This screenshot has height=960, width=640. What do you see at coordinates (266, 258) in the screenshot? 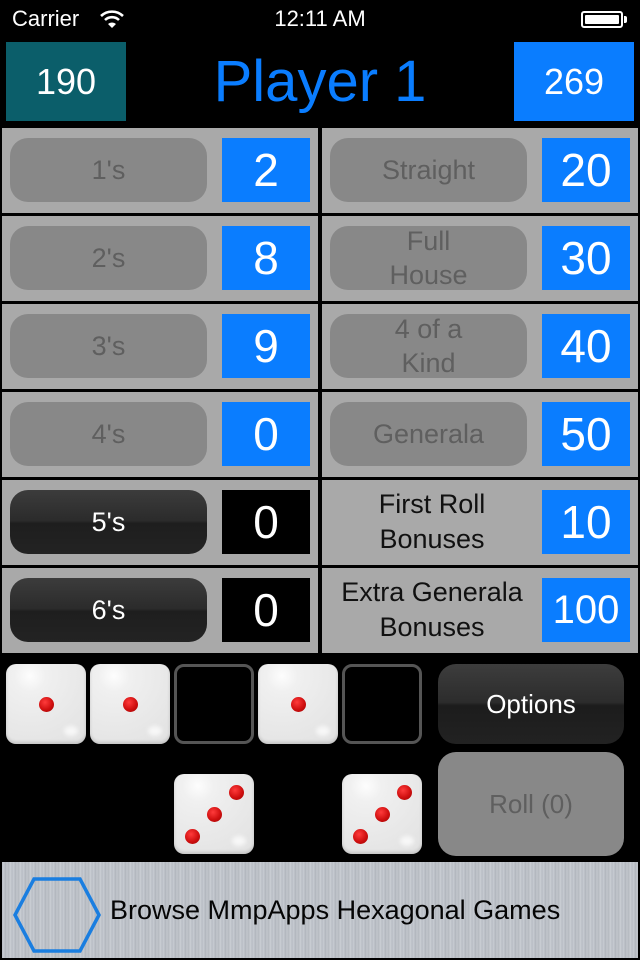
I see `score-value: 8` at bounding box center [266, 258].